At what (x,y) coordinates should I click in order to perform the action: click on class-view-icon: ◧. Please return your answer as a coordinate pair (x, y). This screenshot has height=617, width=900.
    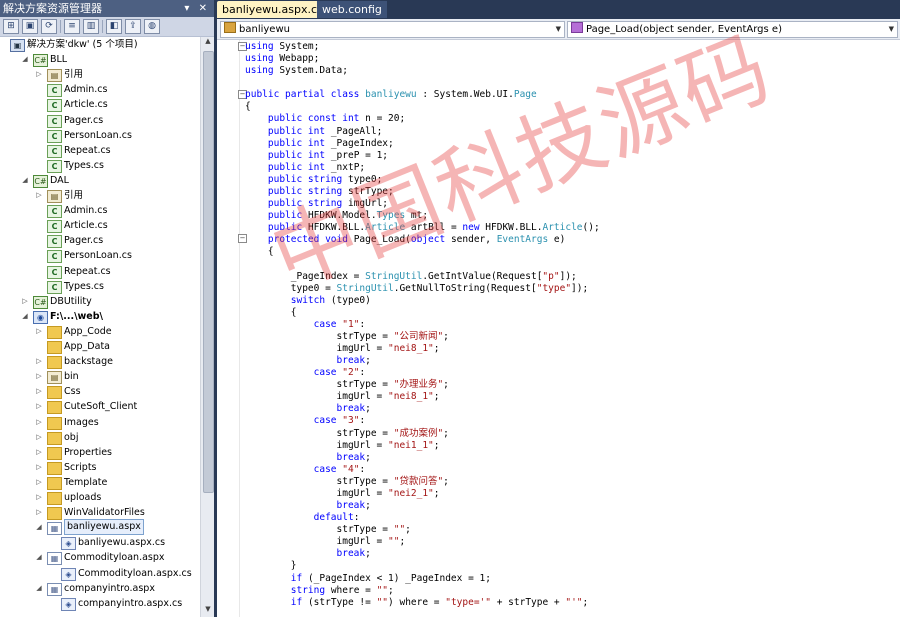
    Looking at the image, I should click on (114, 26).